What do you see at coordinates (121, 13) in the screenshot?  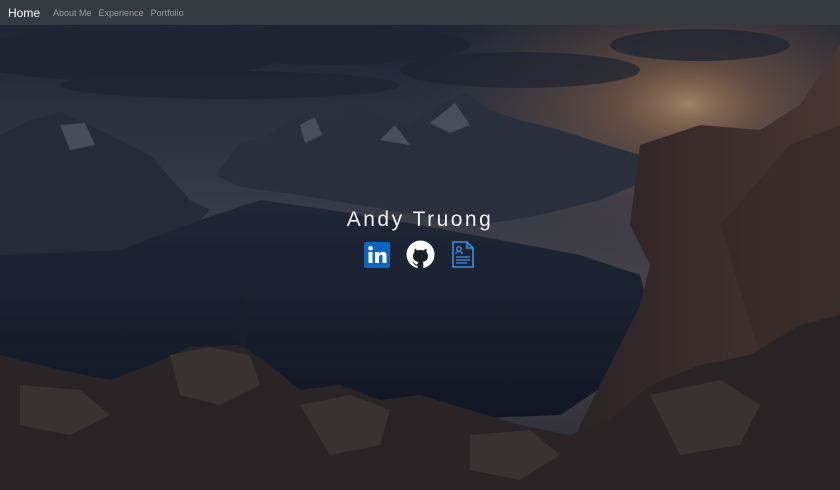 I see `nav-experience-link: Experience` at bounding box center [121, 13].